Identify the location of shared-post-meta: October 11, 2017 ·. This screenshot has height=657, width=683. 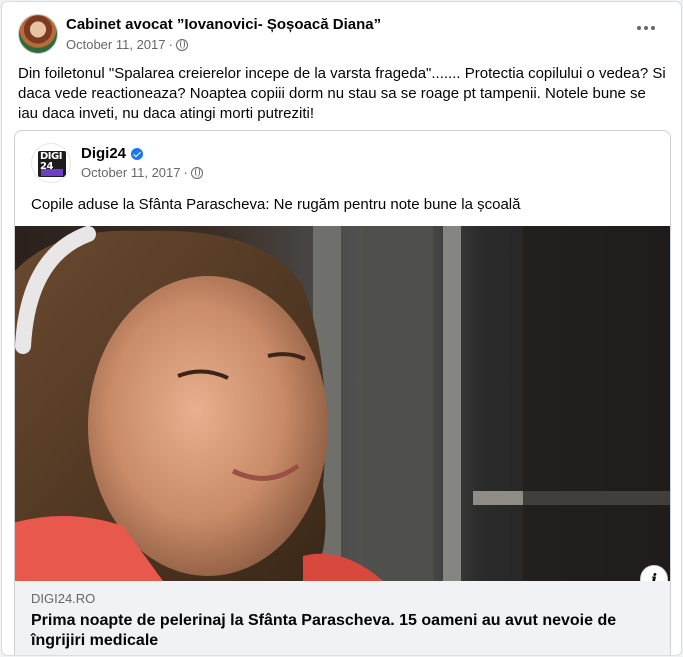
(142, 172).